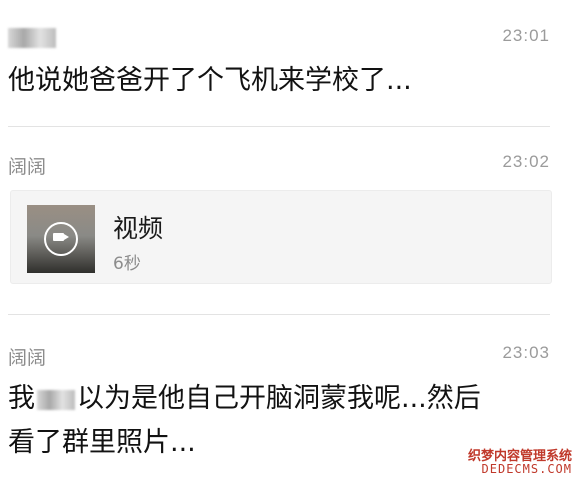  I want to click on message-time: 23:01, so click(526, 35).